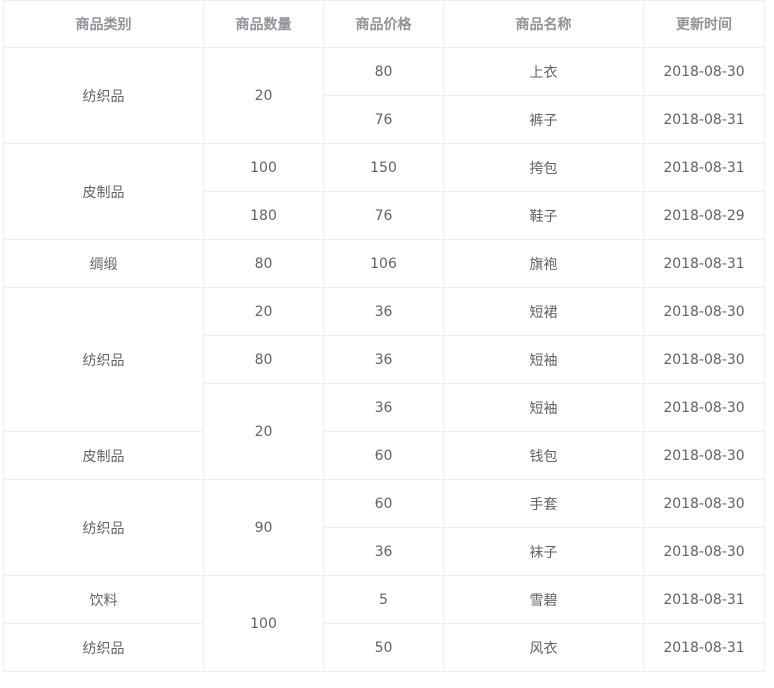  What do you see at coordinates (704, 24) in the screenshot?
I see `header-date: 更新时间` at bounding box center [704, 24].